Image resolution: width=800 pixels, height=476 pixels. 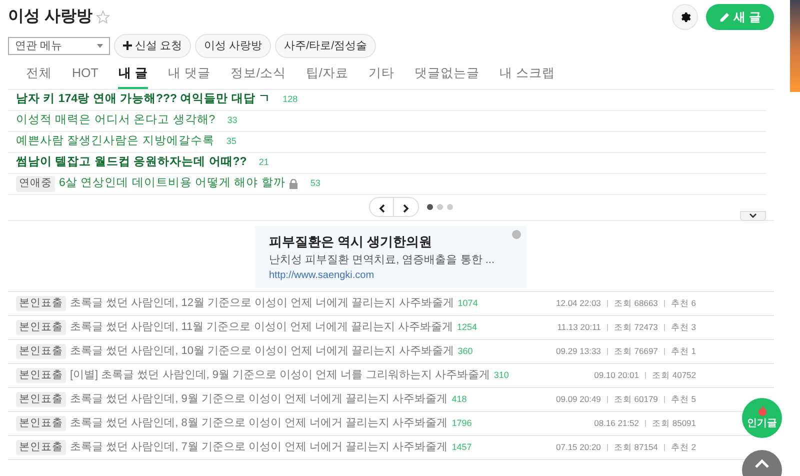 I want to click on previous-button, so click(x=382, y=207).